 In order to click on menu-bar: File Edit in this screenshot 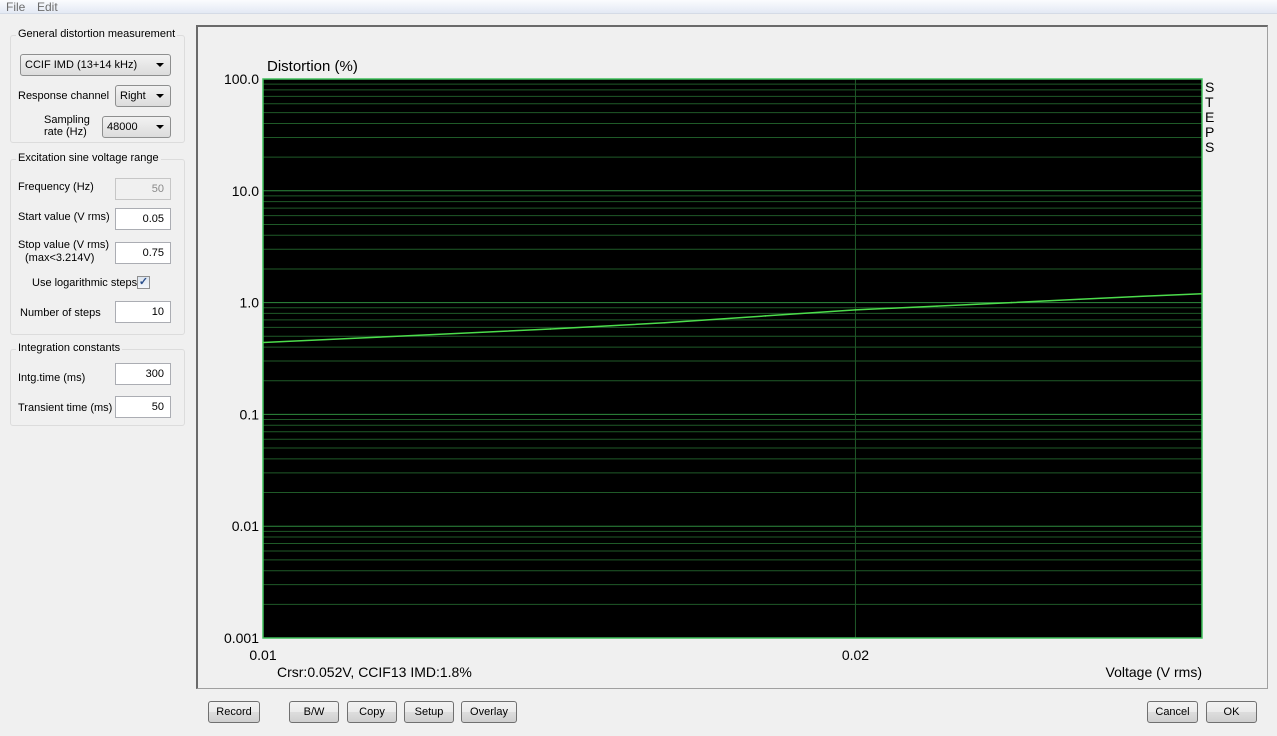, I will do `click(638, 7)`.